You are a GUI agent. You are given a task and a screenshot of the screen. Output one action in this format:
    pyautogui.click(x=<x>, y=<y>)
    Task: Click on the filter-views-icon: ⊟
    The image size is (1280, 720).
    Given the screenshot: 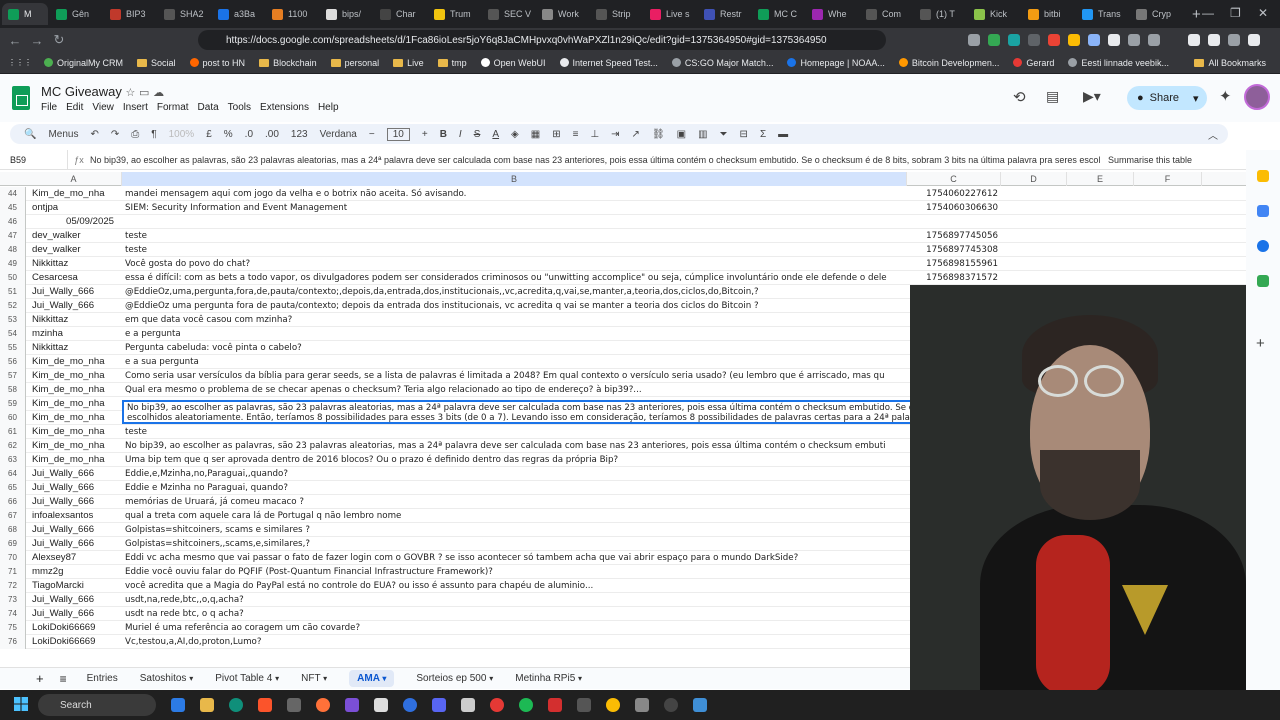 What is the action you would take?
    pyautogui.click(x=744, y=134)
    